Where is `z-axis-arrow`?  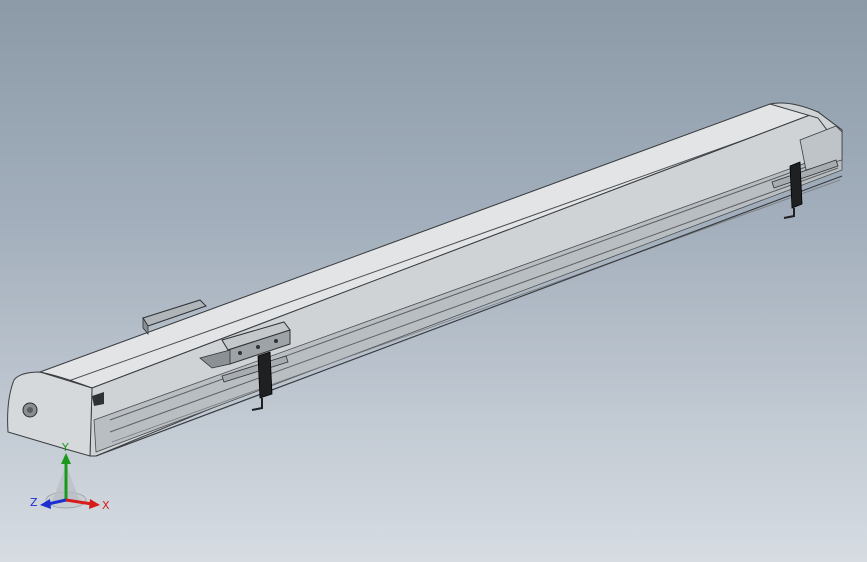
z-axis-arrow is located at coordinates (45, 504).